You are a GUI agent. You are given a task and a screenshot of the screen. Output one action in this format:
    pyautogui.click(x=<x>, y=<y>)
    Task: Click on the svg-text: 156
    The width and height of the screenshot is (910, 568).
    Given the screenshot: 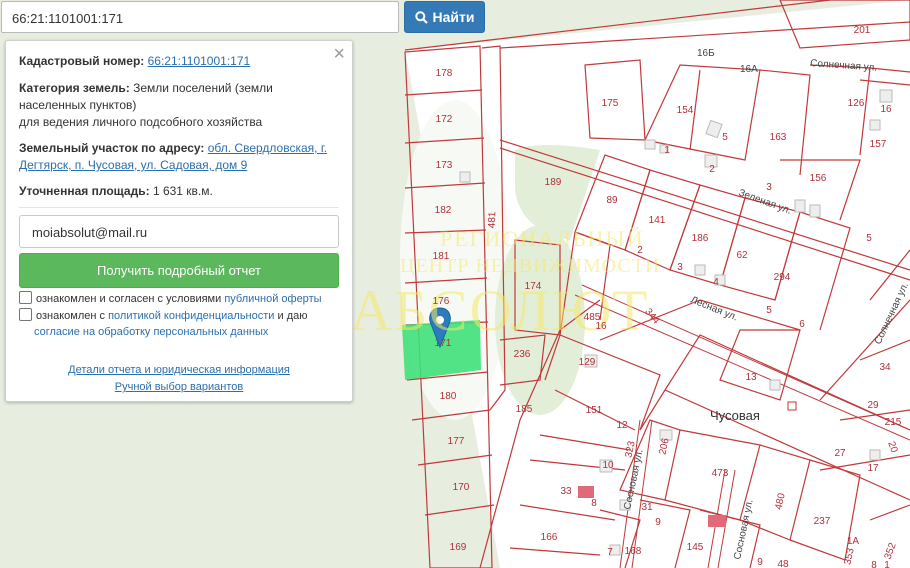 What is the action you would take?
    pyautogui.click(x=818, y=178)
    